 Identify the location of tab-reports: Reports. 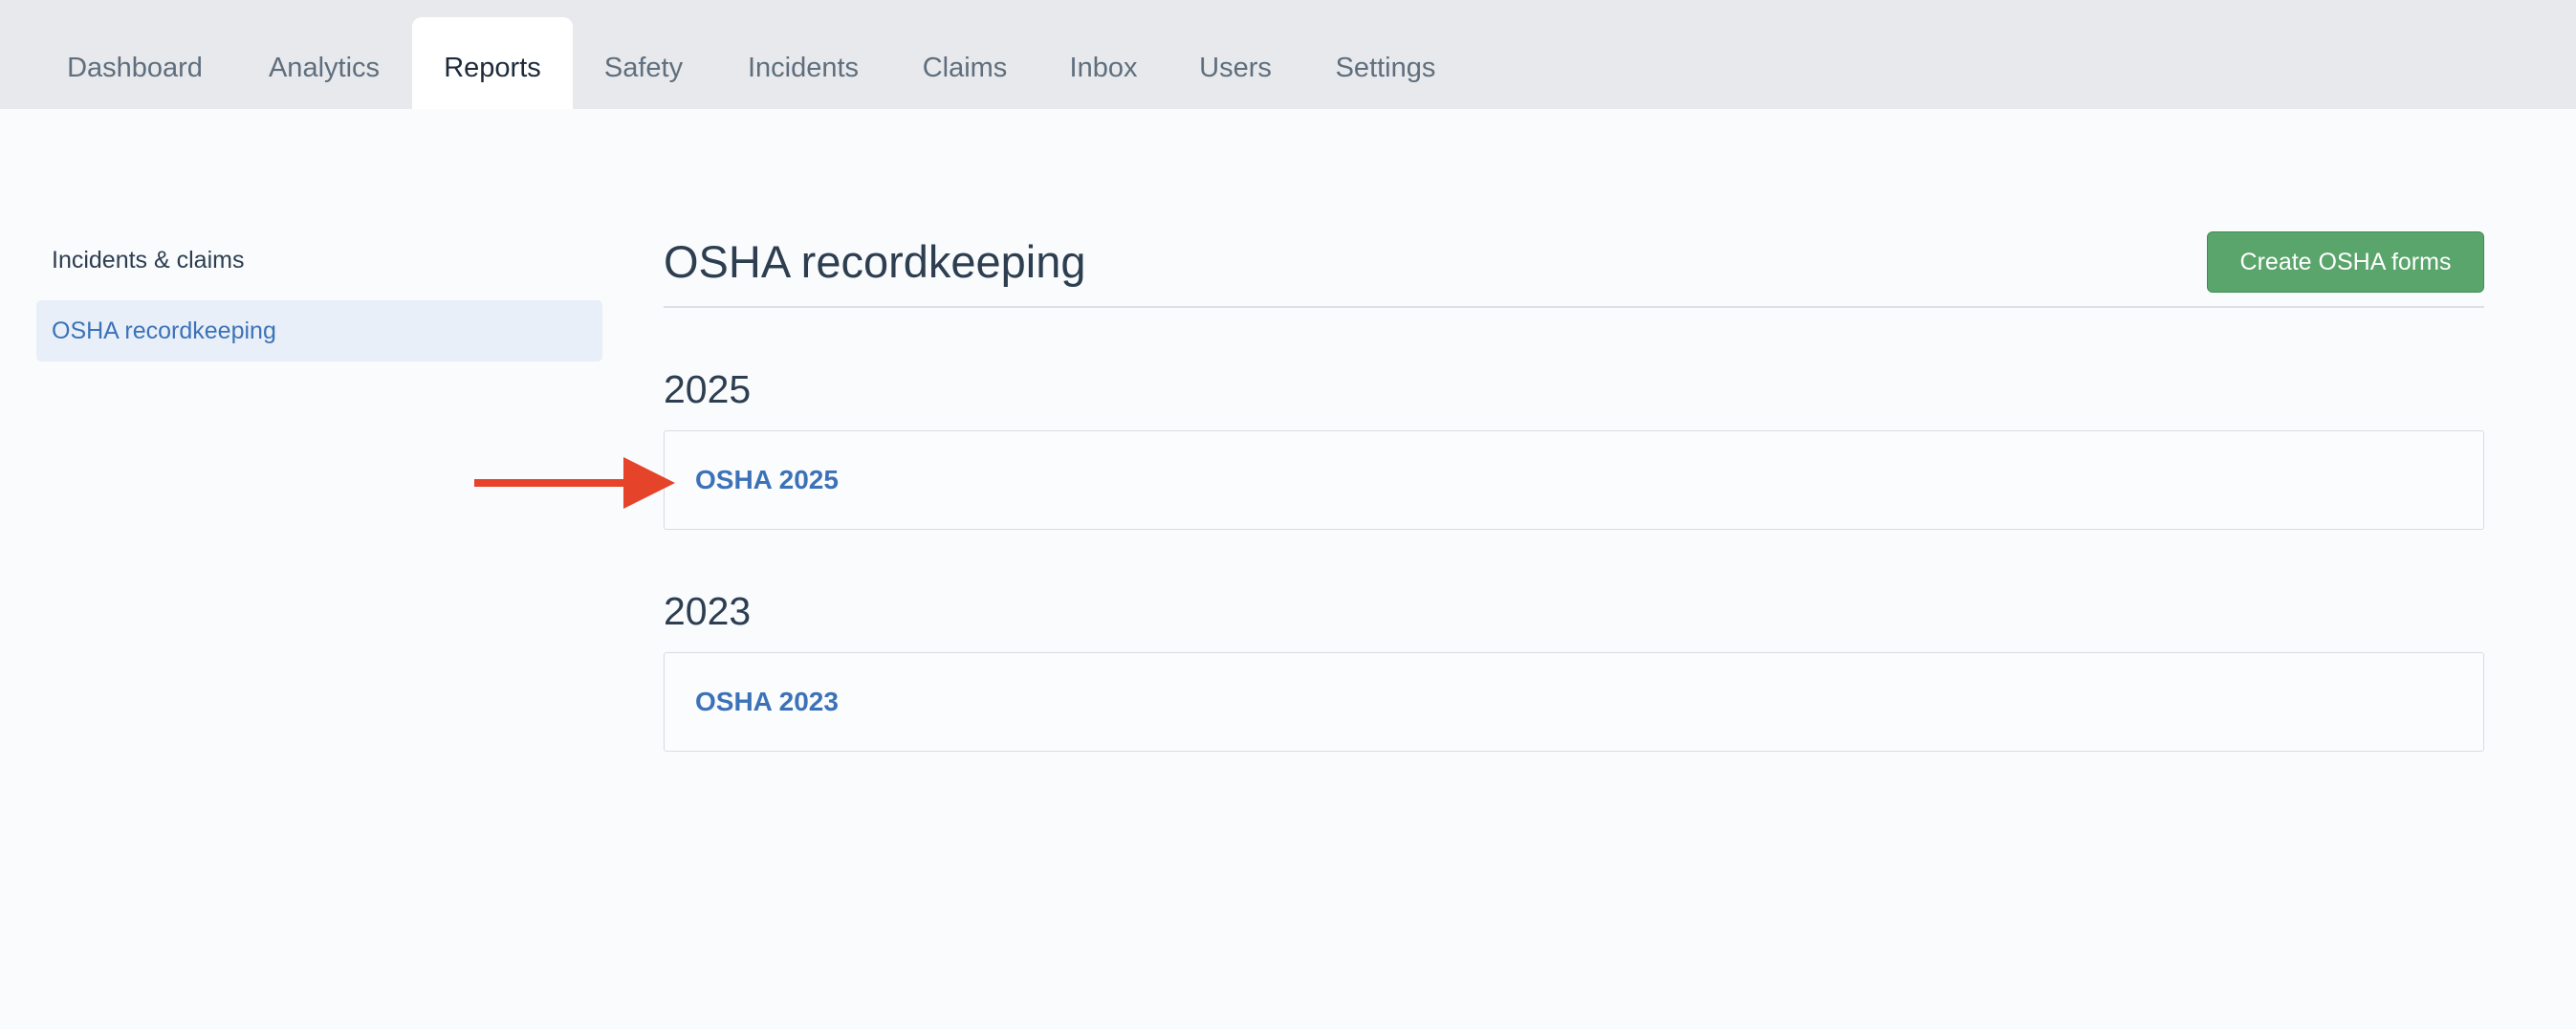
(492, 63).